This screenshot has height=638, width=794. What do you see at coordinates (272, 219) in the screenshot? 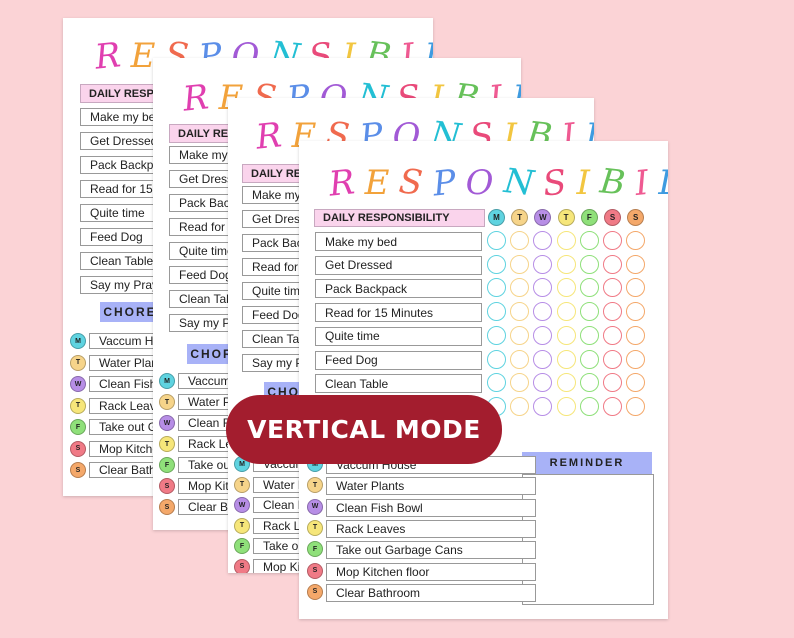
I see `task-row: Get Dressed` at bounding box center [272, 219].